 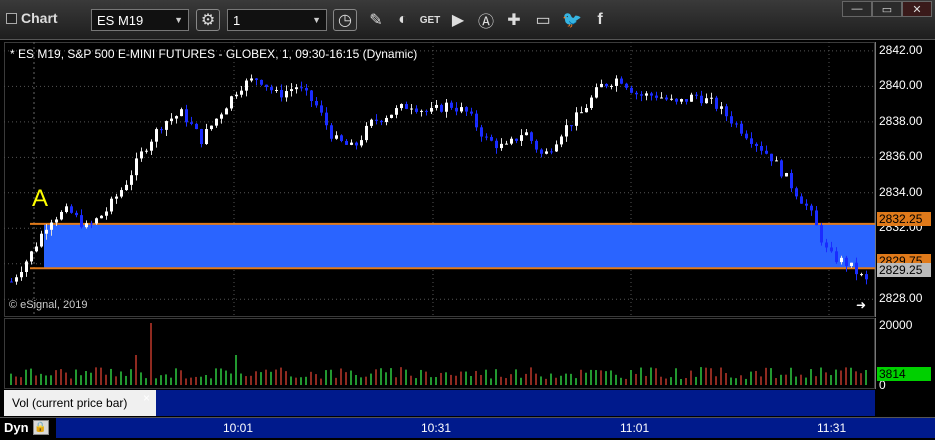 I want to click on settings-gear-icon: ⚙, so click(x=208, y=20).